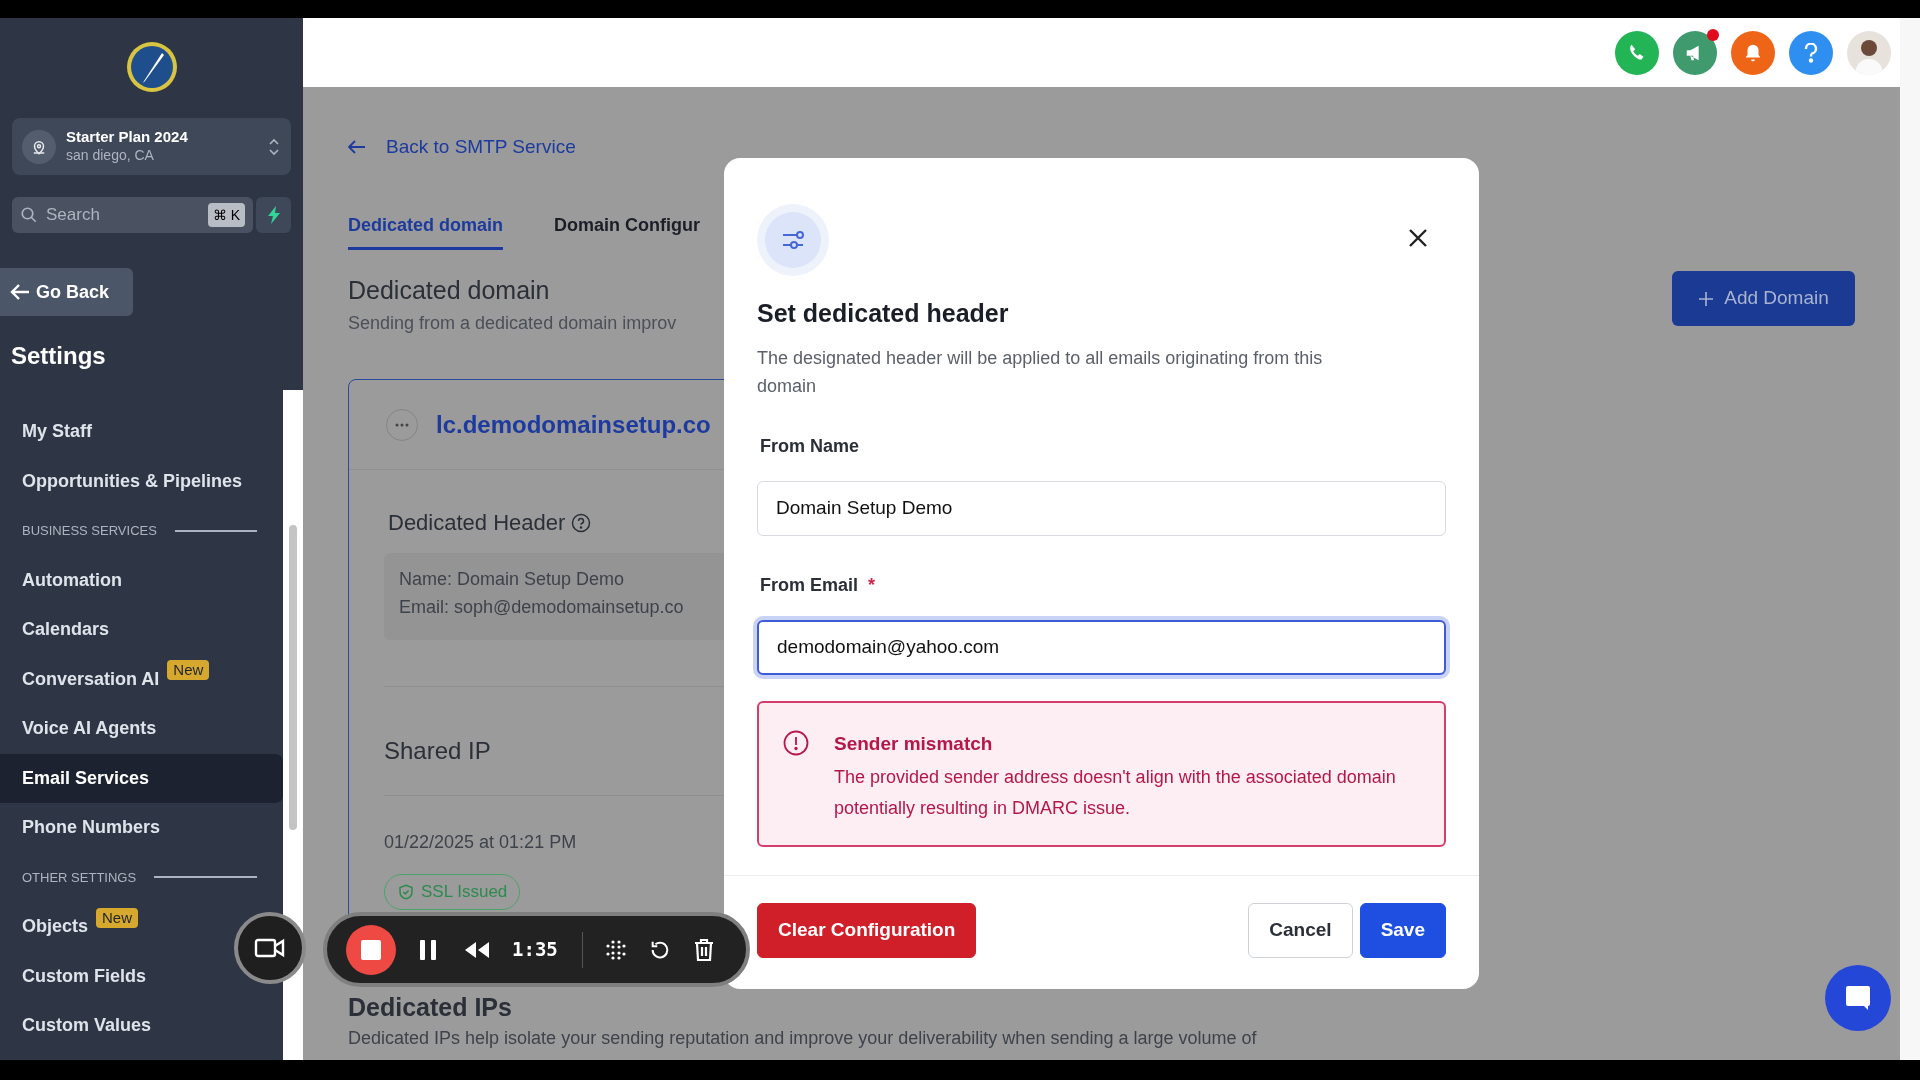 Image resolution: width=1920 pixels, height=1080 pixels. I want to click on search-field: Search ⌘ K, so click(132, 215).